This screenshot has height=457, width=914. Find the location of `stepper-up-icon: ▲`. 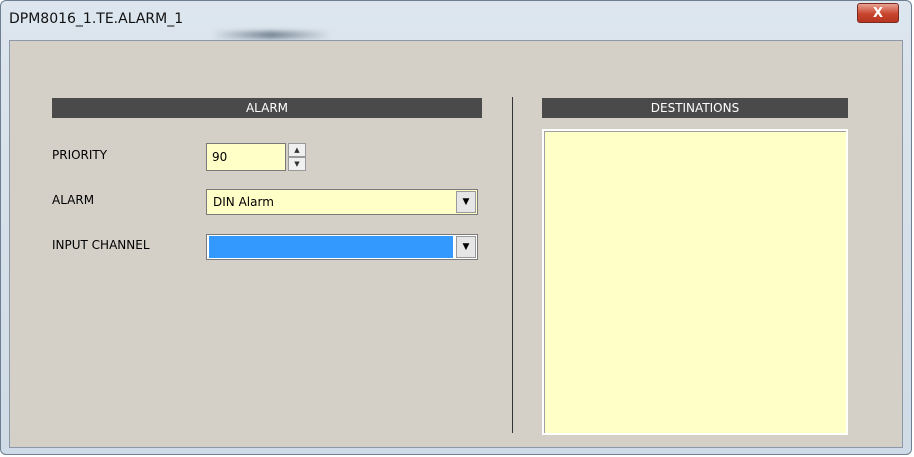

stepper-up-icon: ▲ is located at coordinates (297, 150).